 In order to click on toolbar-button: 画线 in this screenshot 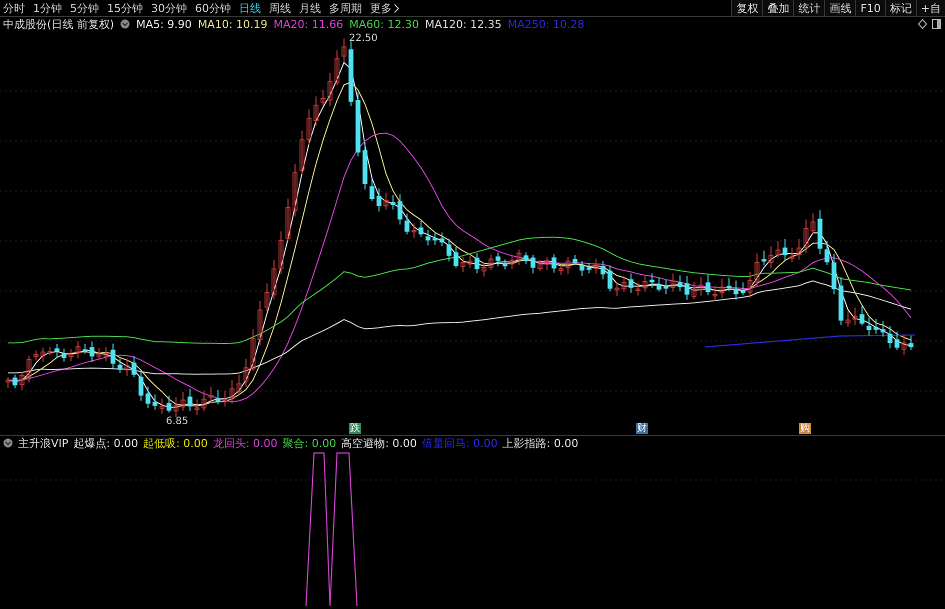, I will do `click(840, 8)`.